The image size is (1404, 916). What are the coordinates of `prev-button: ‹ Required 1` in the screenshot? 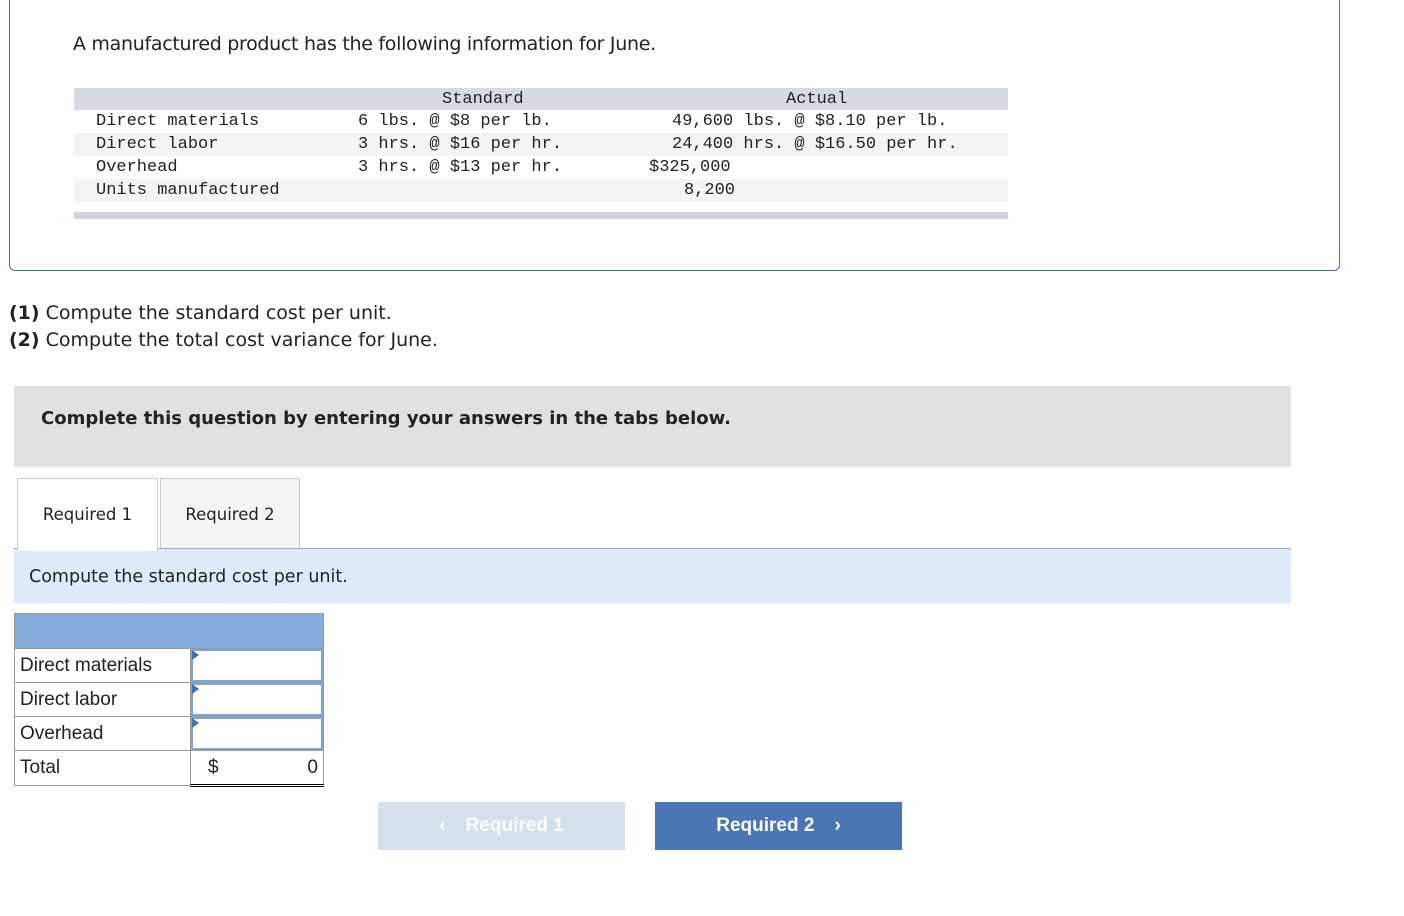 It's located at (501, 826).